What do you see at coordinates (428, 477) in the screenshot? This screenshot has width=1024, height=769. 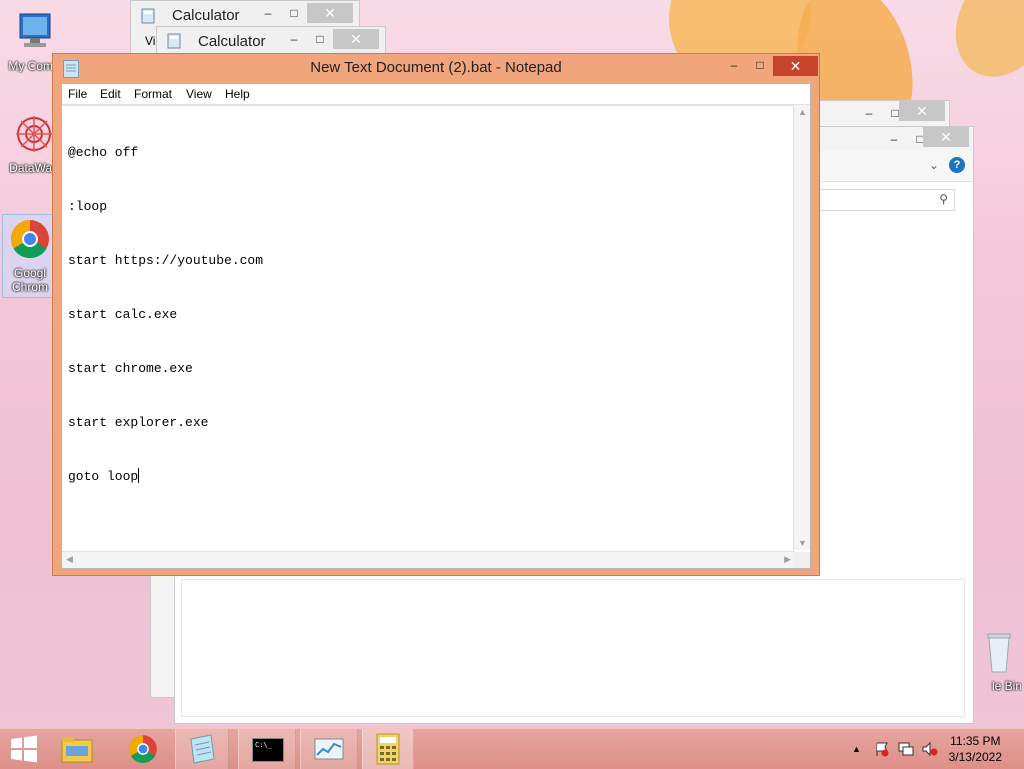 I see `text-line-last: goto loop` at bounding box center [428, 477].